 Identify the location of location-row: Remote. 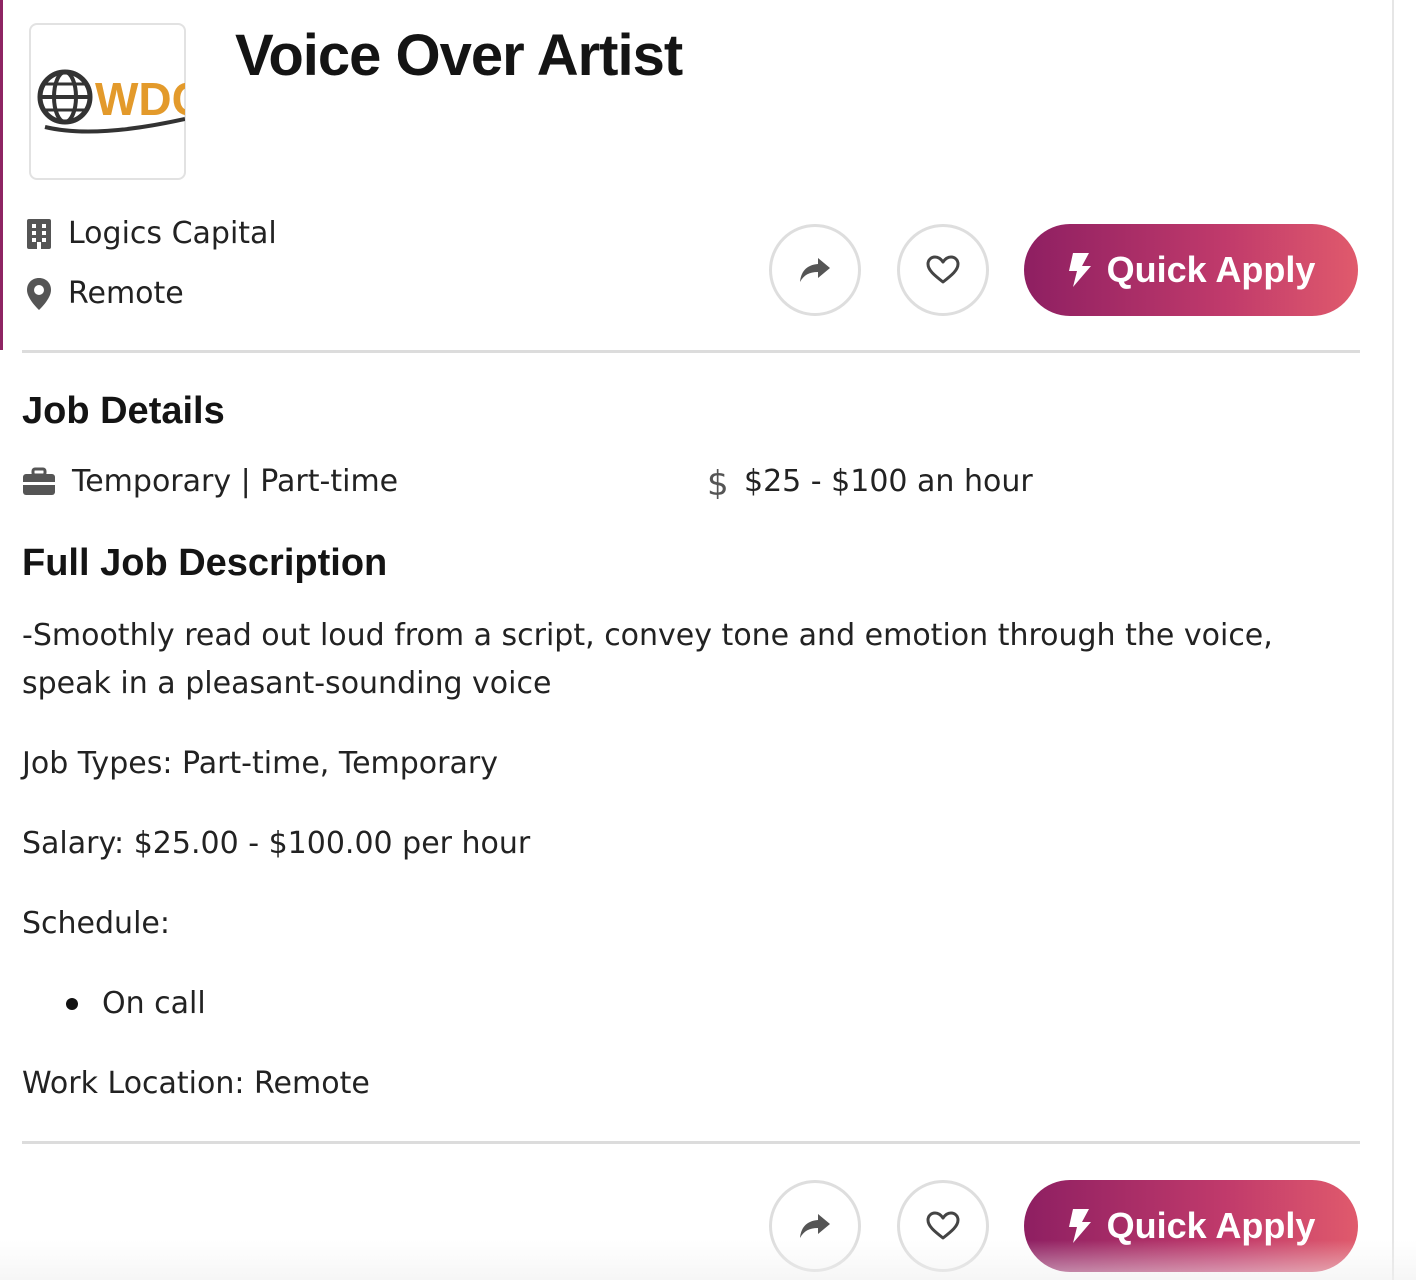
(104, 293).